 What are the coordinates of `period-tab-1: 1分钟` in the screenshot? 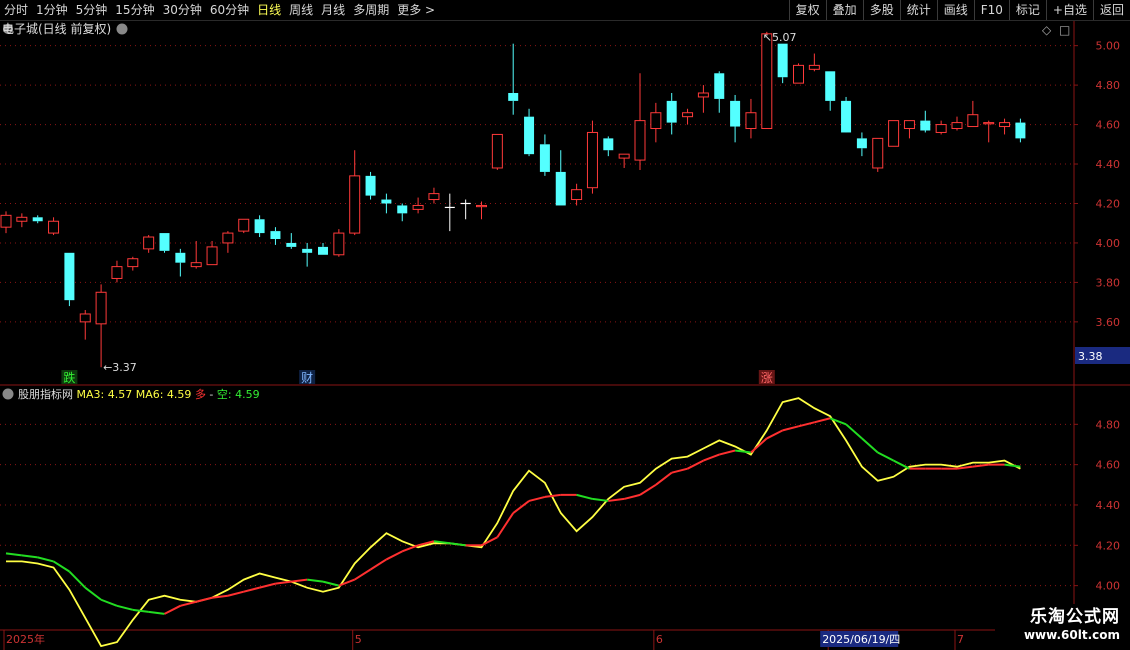 It's located at (52, 10).